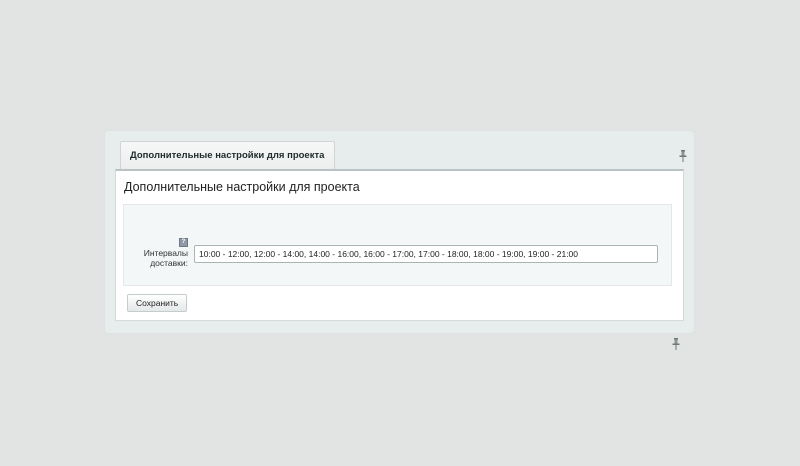 This screenshot has height=466, width=800. Describe the element at coordinates (401, 155) in the screenshot. I see `tab-bar: Дополнительные настройки для проекта` at that location.